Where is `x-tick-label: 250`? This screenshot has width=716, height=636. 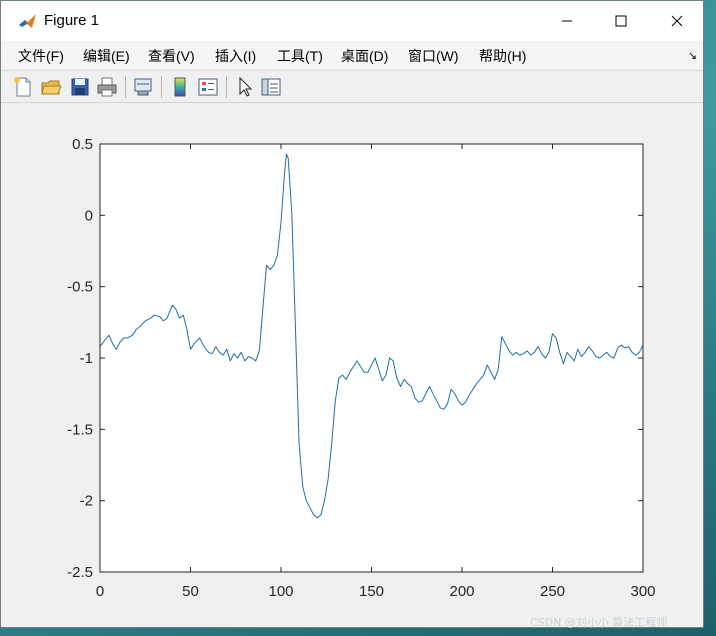
x-tick-label: 250 is located at coordinates (552, 591).